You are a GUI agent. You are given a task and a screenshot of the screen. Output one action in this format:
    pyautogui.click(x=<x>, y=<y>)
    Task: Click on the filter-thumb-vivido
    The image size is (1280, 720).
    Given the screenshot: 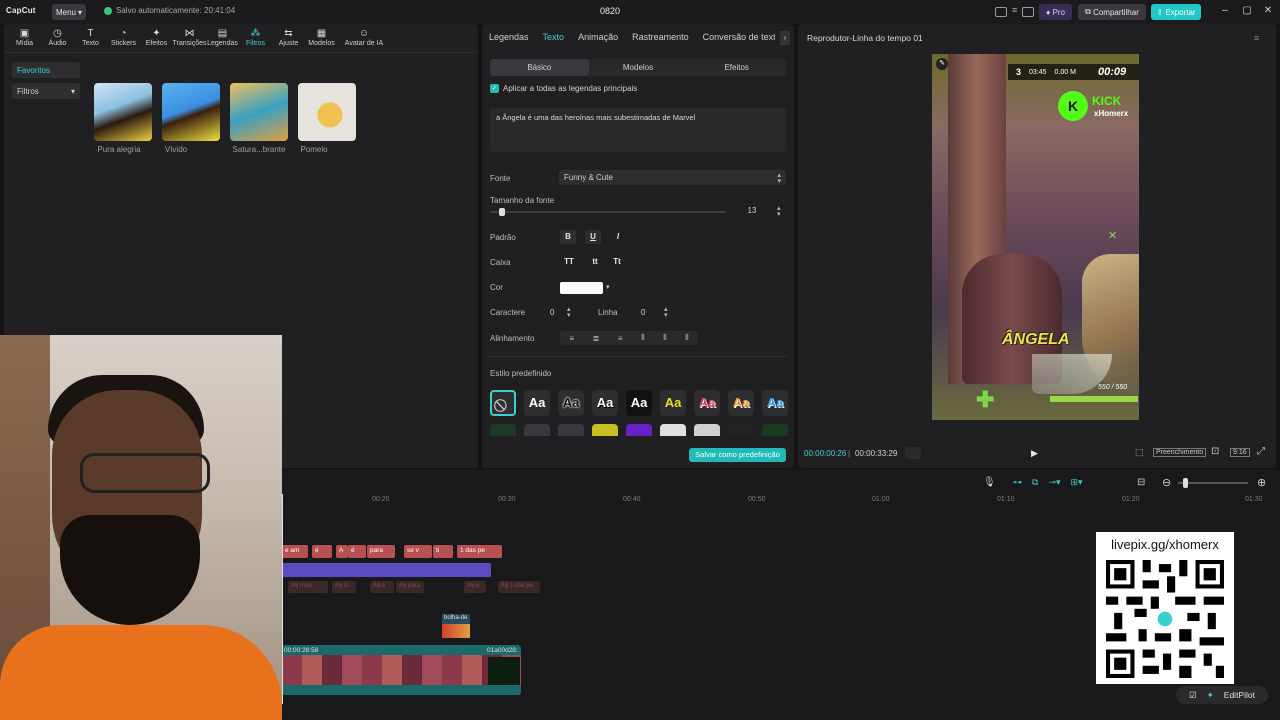 What is the action you would take?
    pyautogui.click(x=191, y=112)
    